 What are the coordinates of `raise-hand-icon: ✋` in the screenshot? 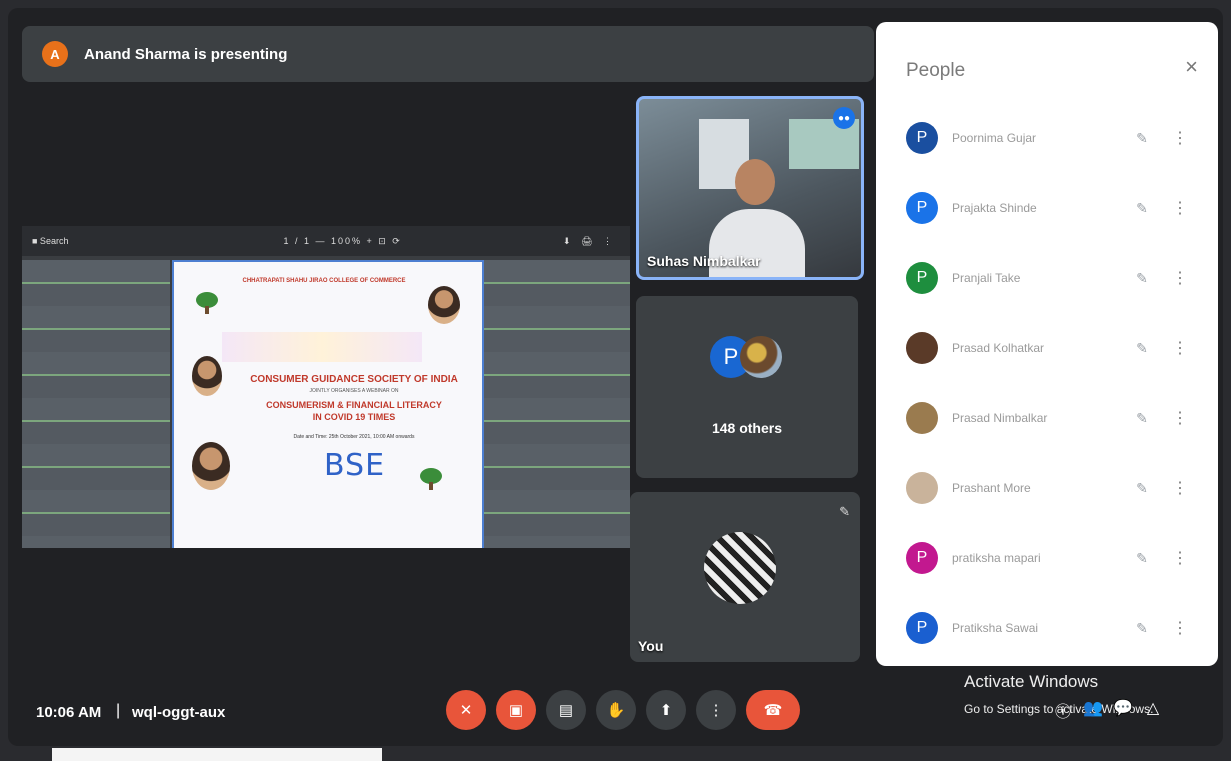 It's located at (616, 710).